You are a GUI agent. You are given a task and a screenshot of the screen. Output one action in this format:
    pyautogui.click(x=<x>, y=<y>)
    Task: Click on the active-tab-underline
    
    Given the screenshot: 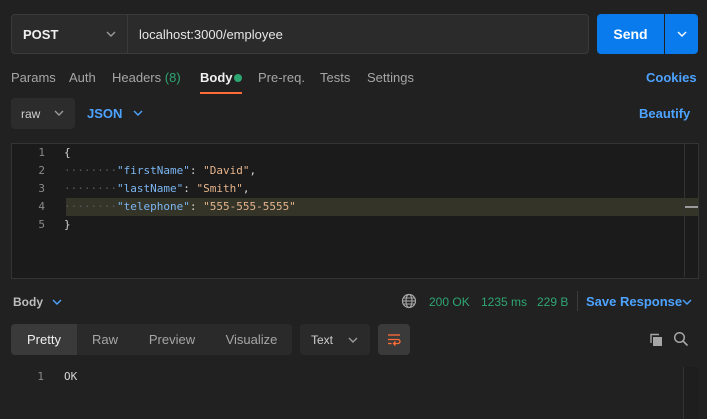 What is the action you would take?
    pyautogui.click(x=221, y=93)
    